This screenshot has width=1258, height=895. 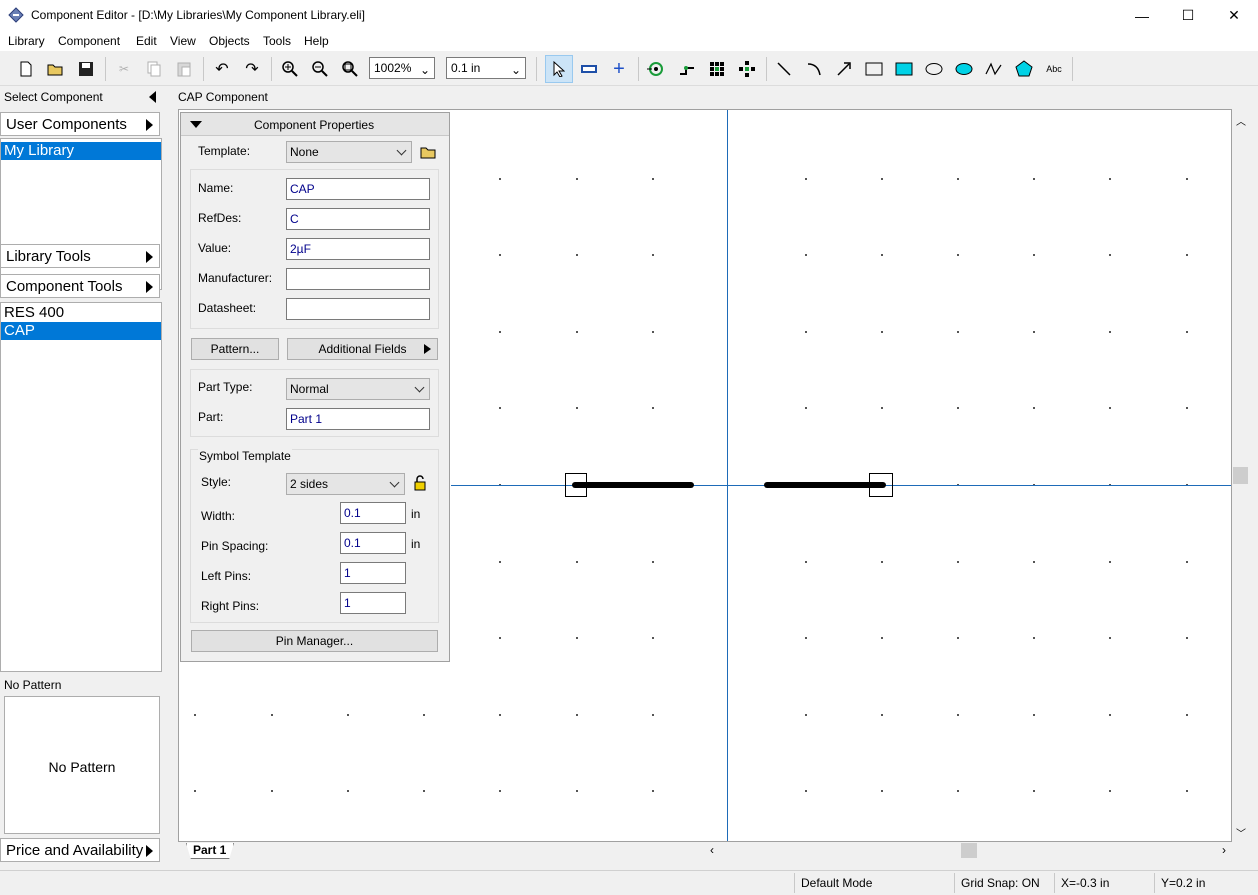 I want to click on move-pins-icon, so click(x=747, y=69).